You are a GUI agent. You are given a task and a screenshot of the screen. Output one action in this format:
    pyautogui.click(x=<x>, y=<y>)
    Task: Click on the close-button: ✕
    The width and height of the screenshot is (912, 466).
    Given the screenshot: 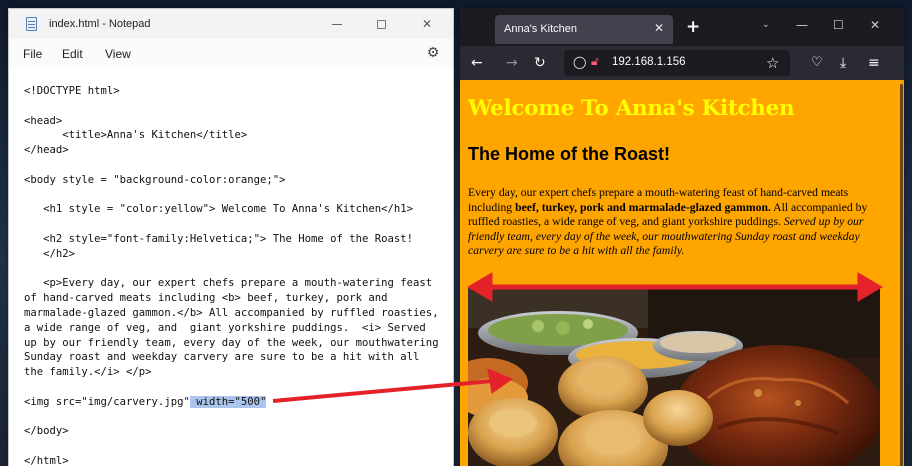 What is the action you would take?
    pyautogui.click(x=427, y=24)
    